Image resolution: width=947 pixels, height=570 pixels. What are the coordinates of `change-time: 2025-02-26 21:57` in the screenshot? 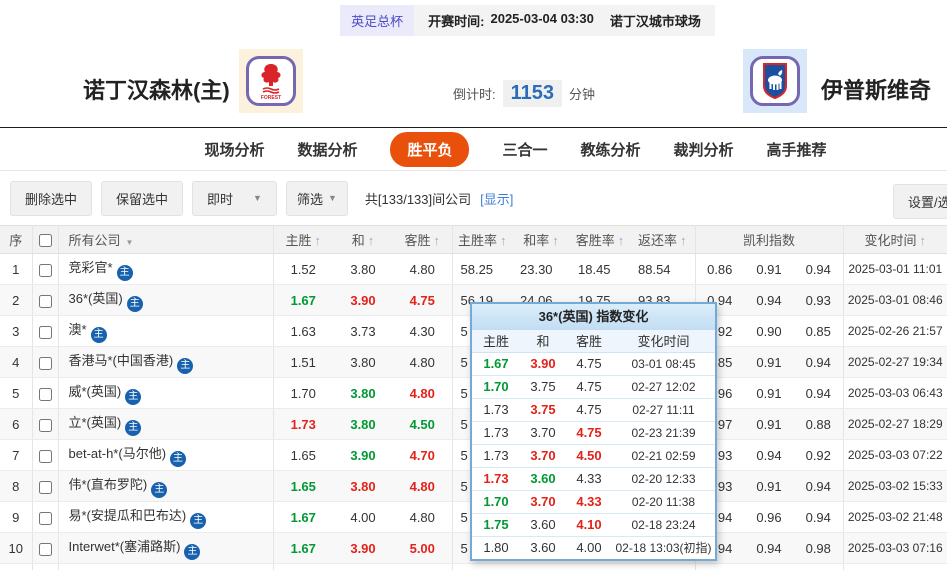 It's located at (895, 331).